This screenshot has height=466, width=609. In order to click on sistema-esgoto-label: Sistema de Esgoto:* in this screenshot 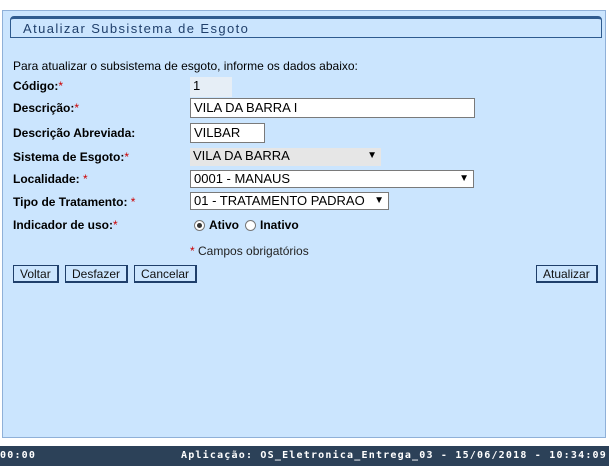, I will do `click(71, 157)`.